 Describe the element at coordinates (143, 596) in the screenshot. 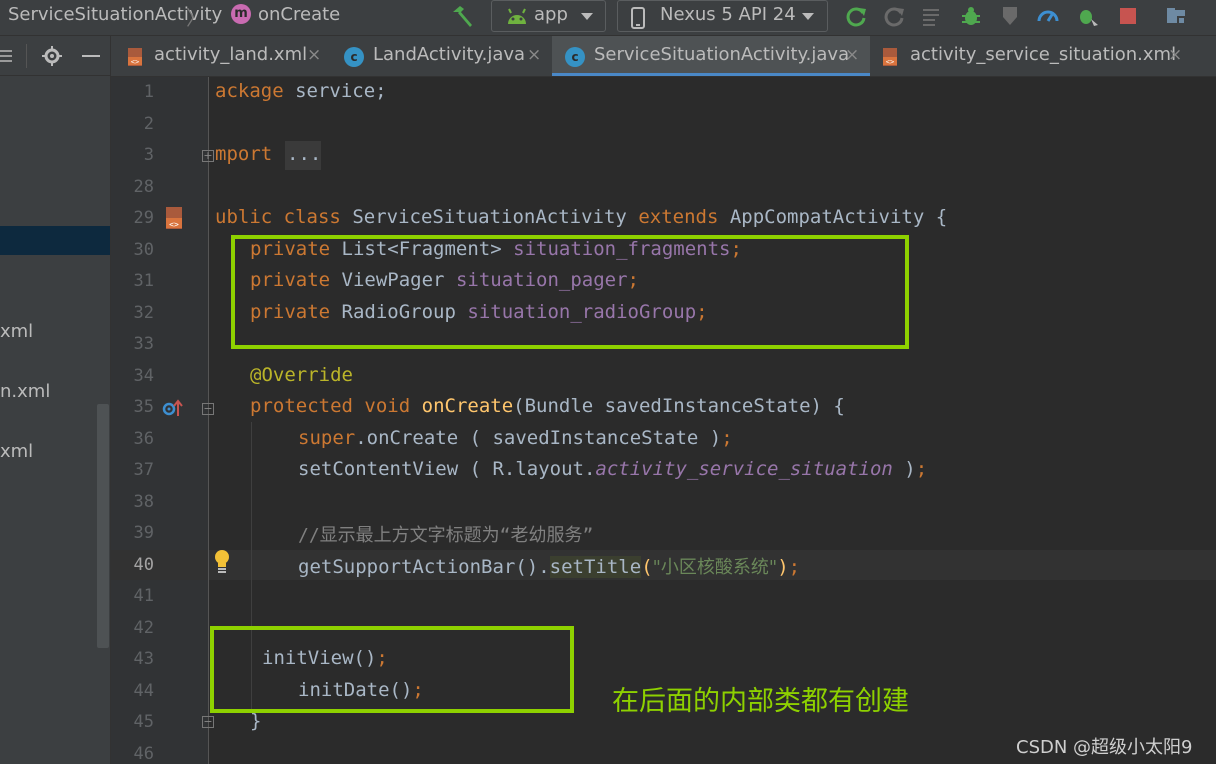

I see `line-number: 41` at that location.